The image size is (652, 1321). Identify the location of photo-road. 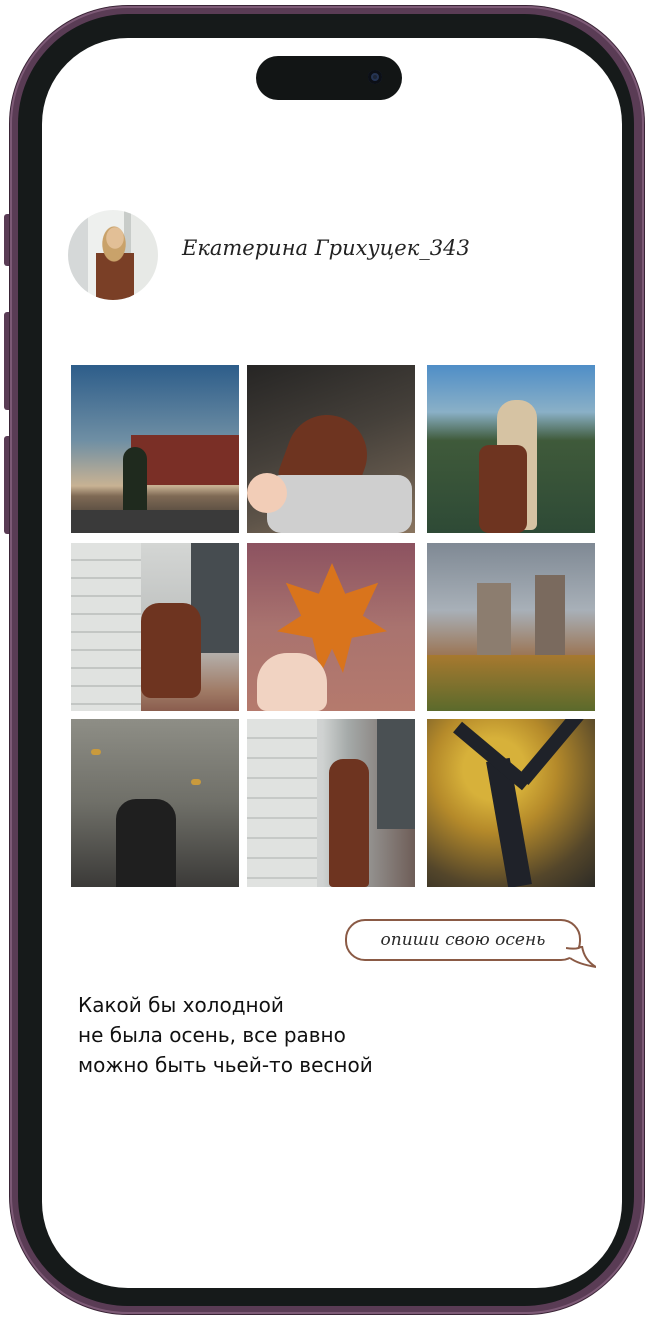
(155, 521).